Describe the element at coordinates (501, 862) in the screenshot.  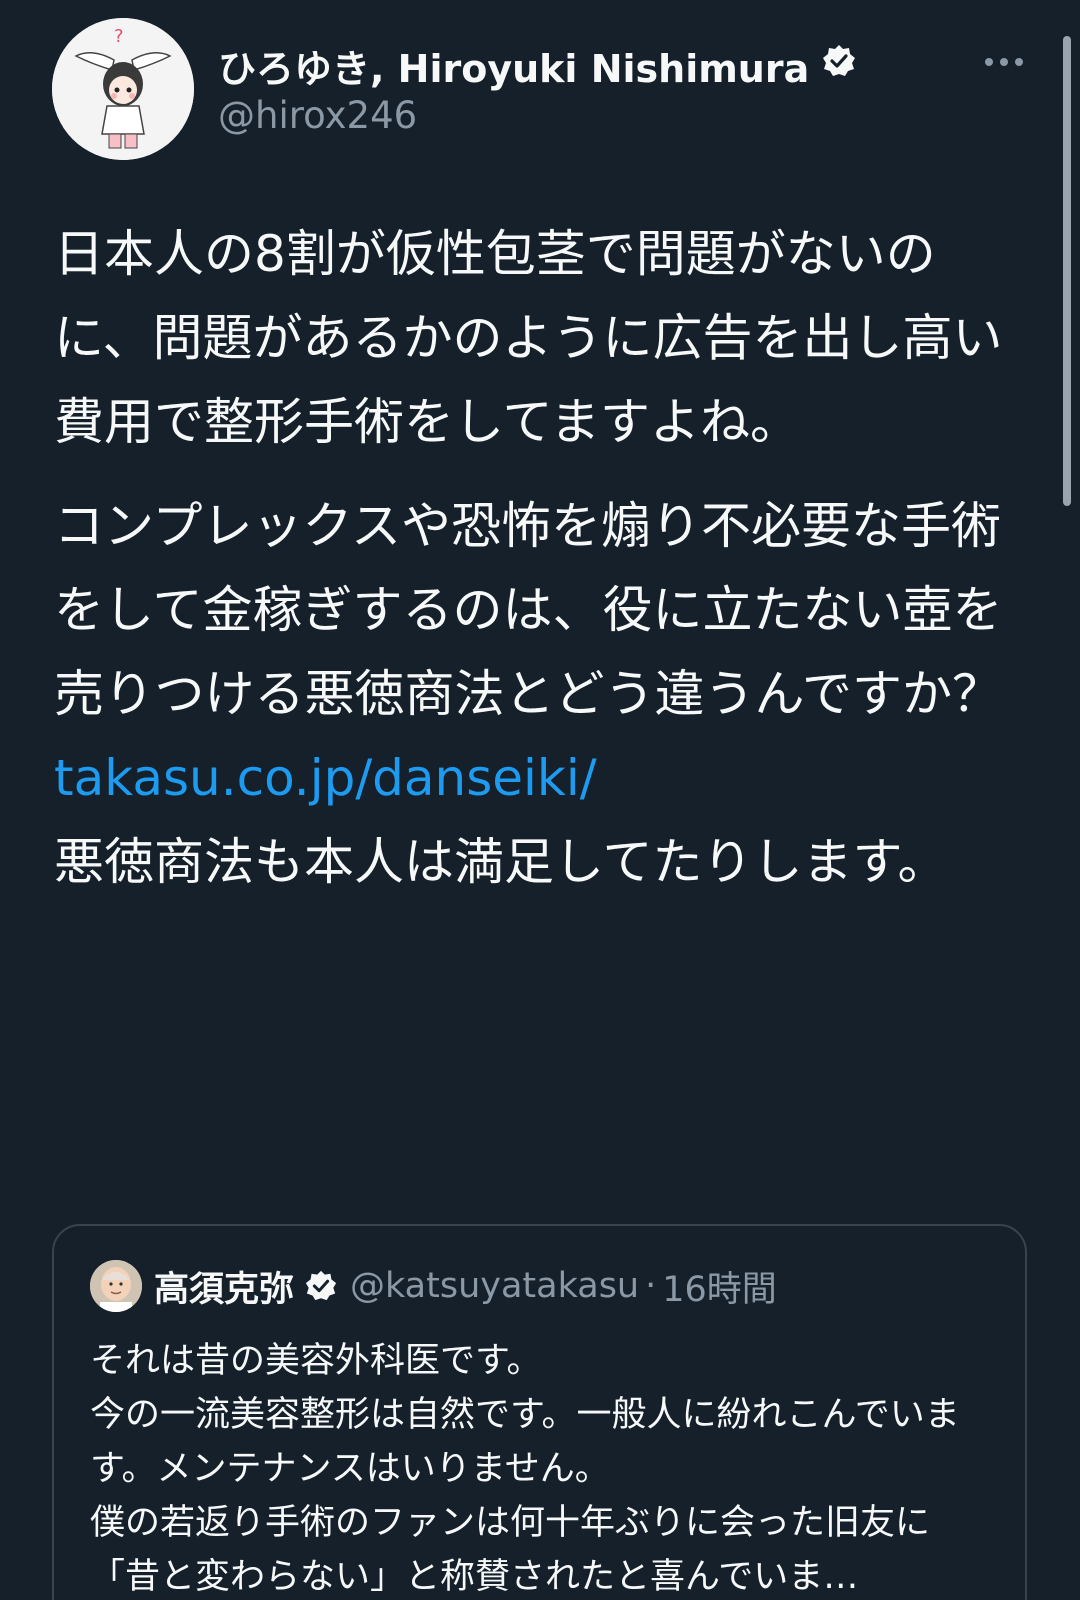
I see `tweet-paragraph-3: 悪徳商法も本人は満足してたりします。` at that location.